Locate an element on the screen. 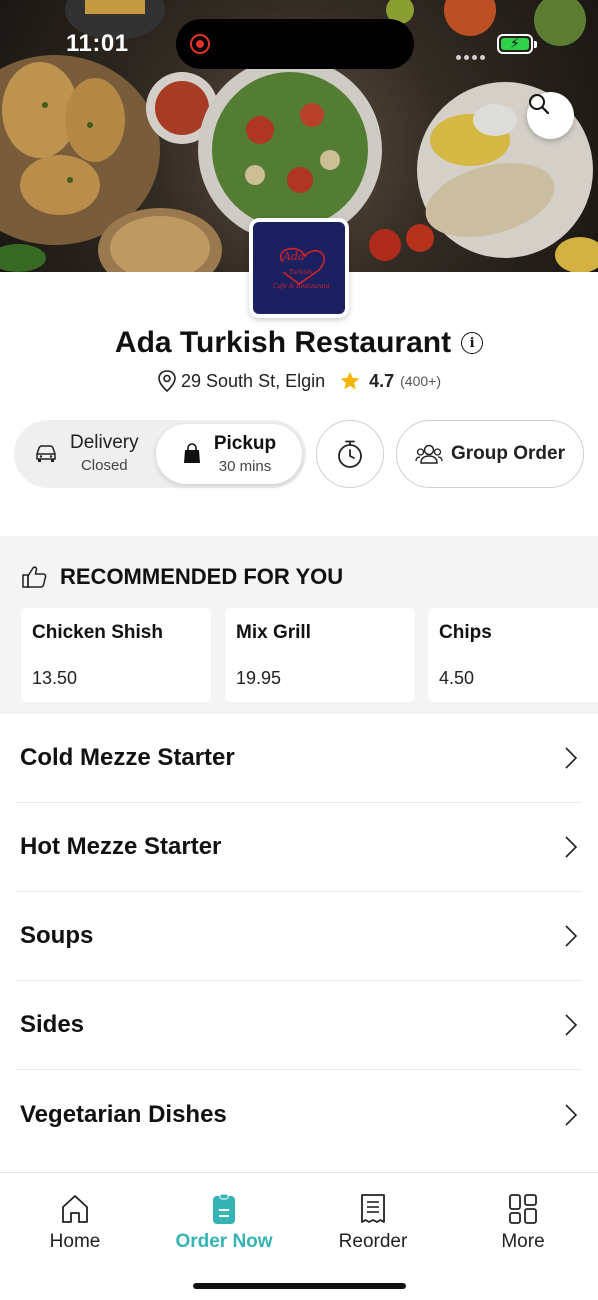  stopwatch-icon is located at coordinates (350, 454).